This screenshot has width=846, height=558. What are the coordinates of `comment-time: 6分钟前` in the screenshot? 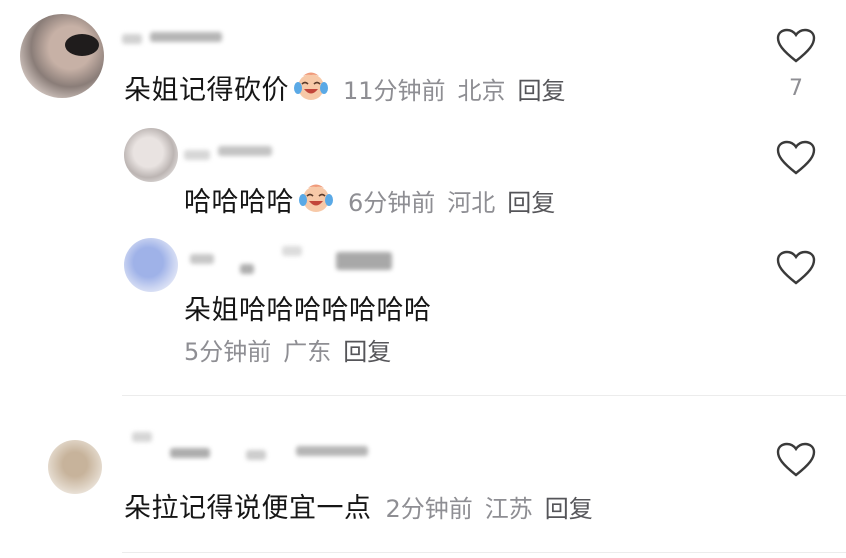 It's located at (392, 203).